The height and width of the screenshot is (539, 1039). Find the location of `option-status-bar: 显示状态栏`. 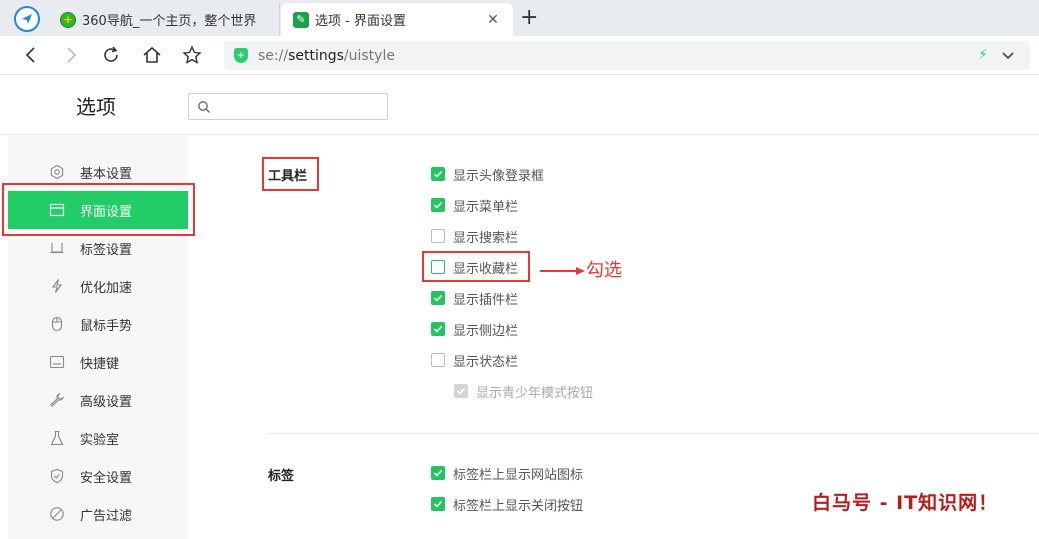

option-status-bar: 显示状态栏 is located at coordinates (474, 360).